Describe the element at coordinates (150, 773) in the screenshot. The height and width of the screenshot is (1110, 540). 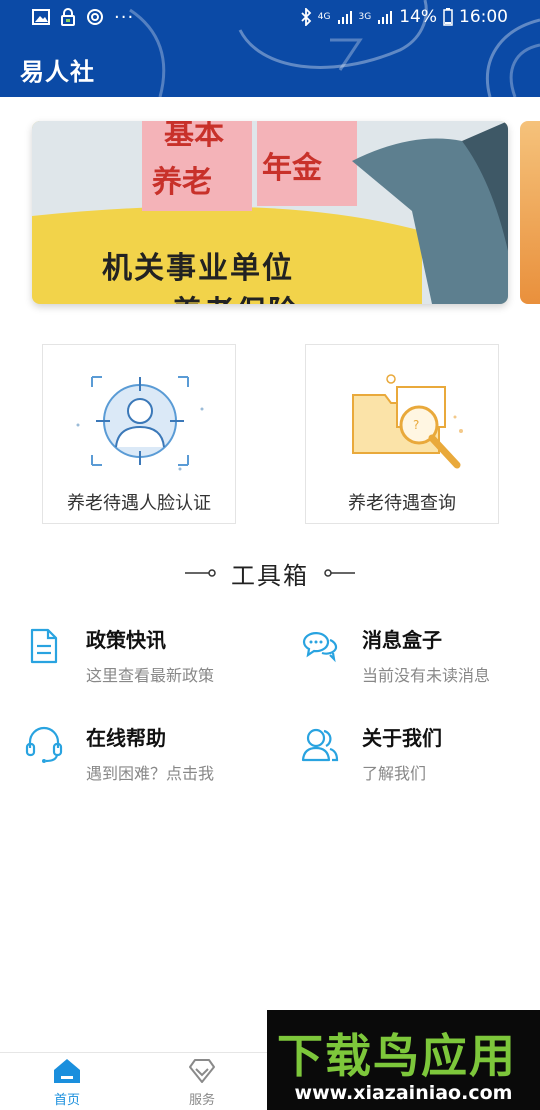
I see `tool-subtitle: 遇到困难？点击我` at that location.